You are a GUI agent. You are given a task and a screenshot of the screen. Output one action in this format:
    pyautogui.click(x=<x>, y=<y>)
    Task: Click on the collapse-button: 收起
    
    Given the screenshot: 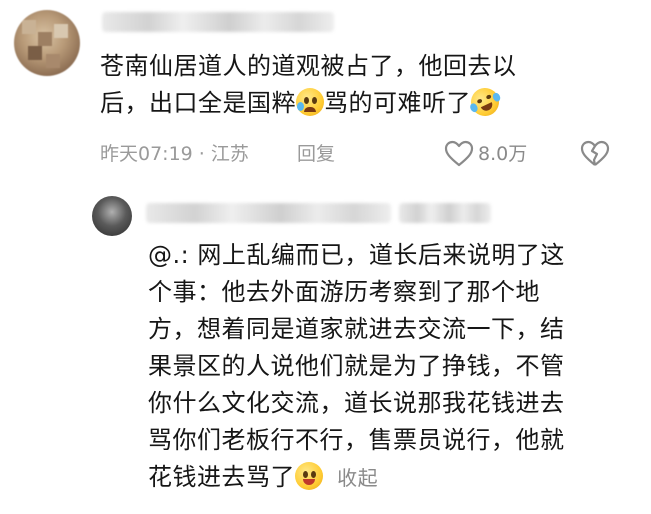 What is the action you would take?
    pyautogui.click(x=357, y=478)
    